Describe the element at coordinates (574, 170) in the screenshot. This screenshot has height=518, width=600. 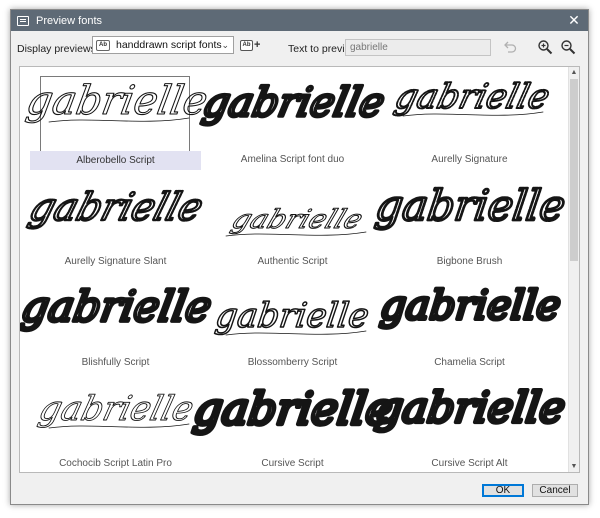
I see `scrollbar-thumb` at that location.